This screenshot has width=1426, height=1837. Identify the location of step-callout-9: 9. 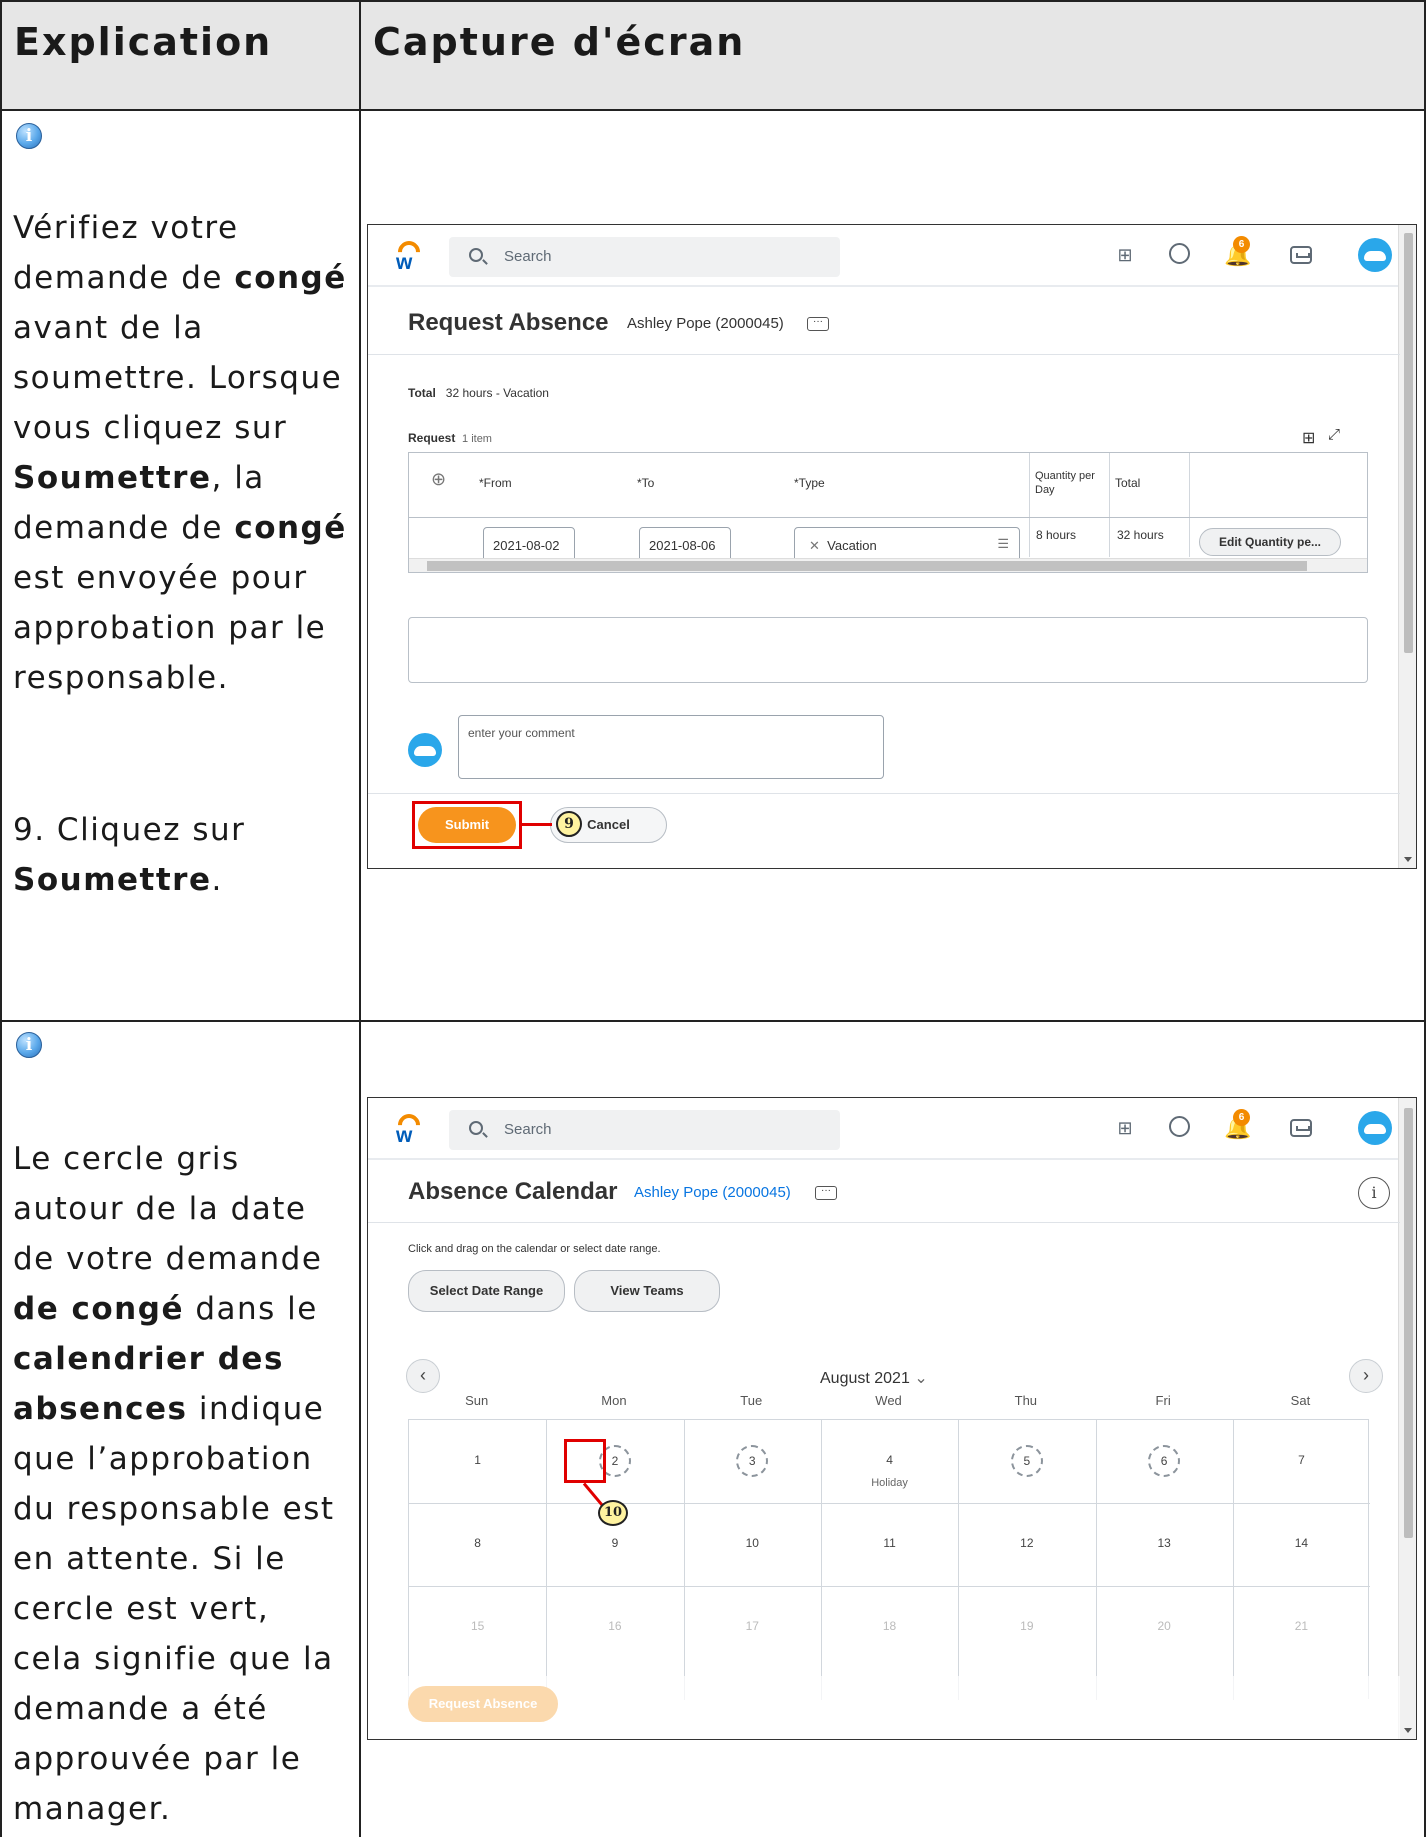
(569, 824).